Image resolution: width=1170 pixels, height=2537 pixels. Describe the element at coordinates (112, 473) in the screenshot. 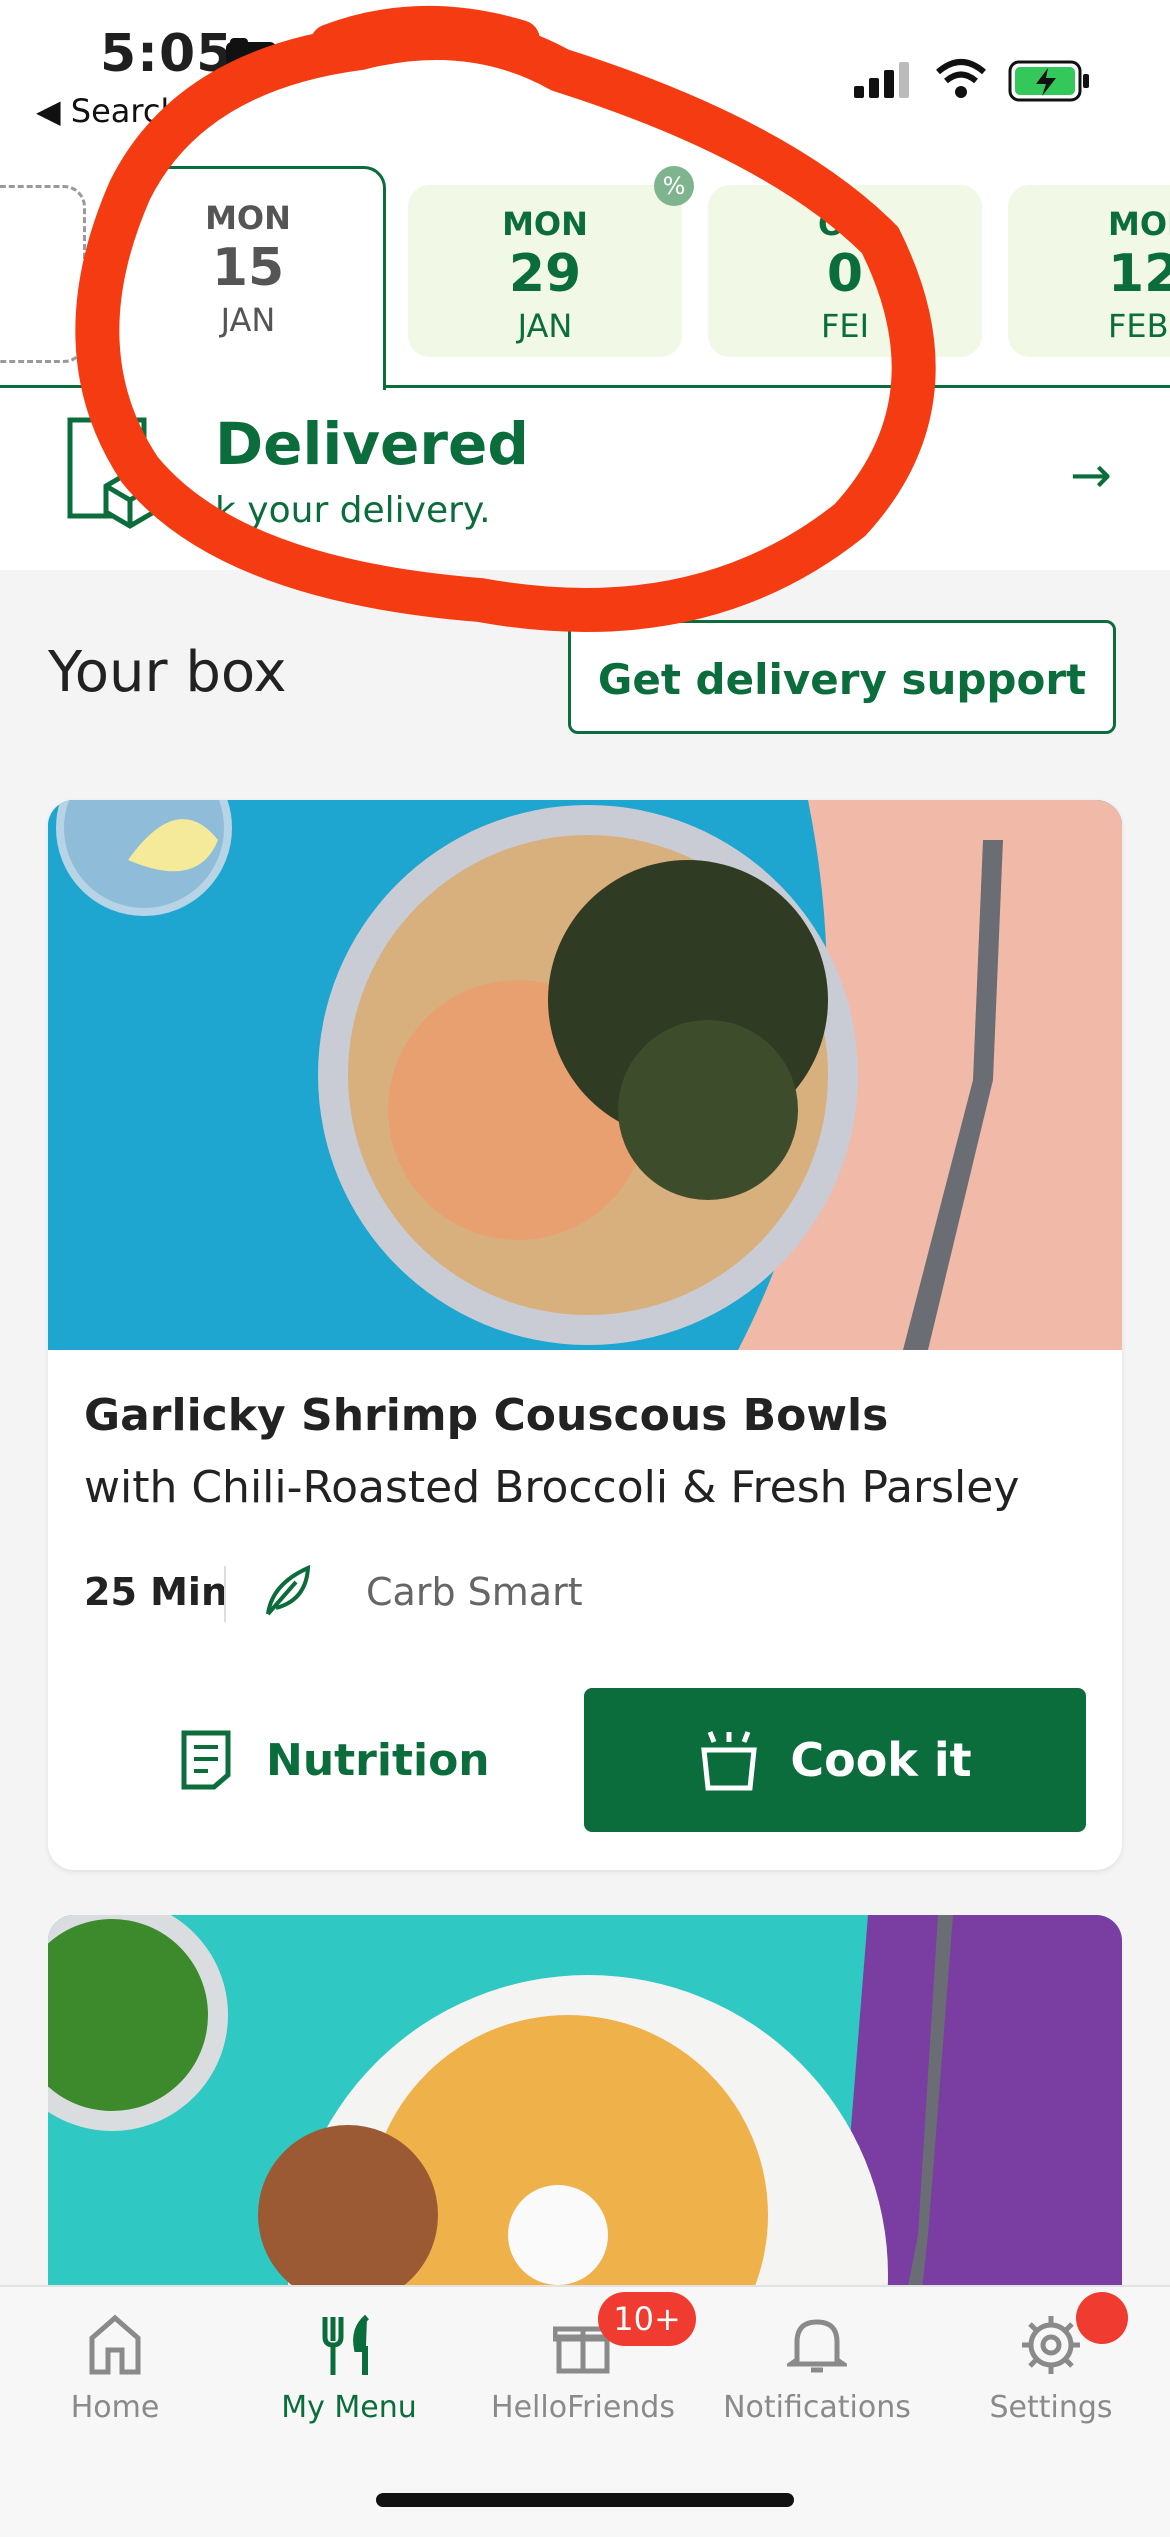

I see `delivered-box-icon` at that location.